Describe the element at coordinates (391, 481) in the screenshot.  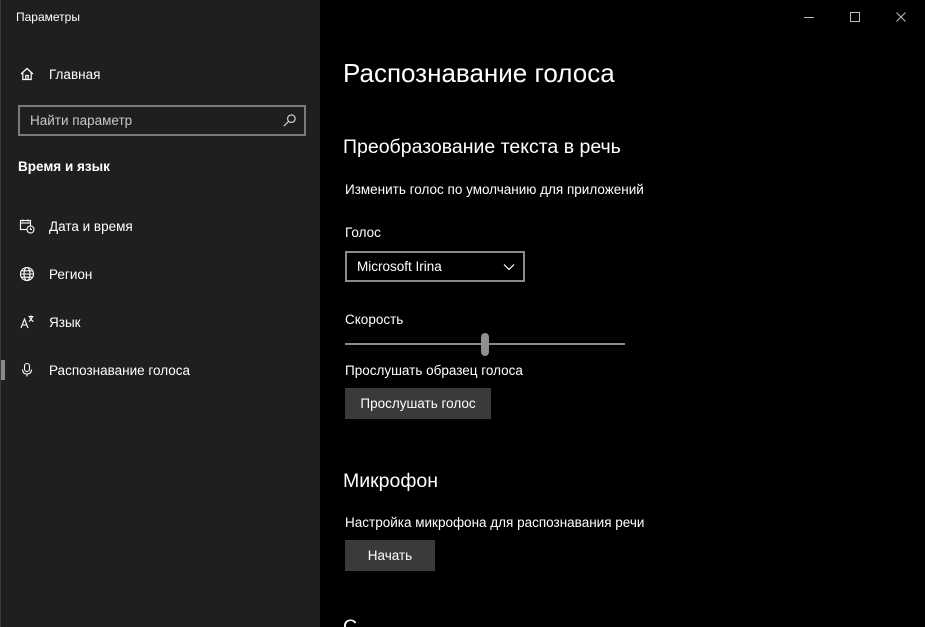
I see `mic-heading: Микрофон` at that location.